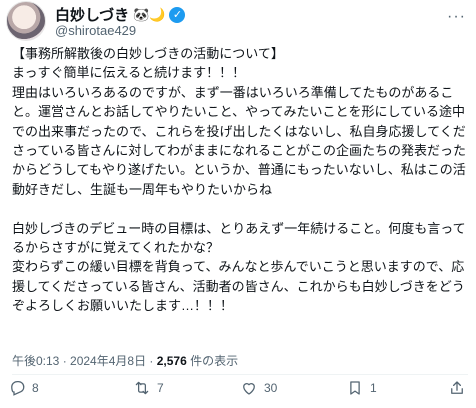 The height and width of the screenshot is (408, 476). What do you see at coordinates (249, 389) in the screenshot?
I see `heart-icon` at bounding box center [249, 389].